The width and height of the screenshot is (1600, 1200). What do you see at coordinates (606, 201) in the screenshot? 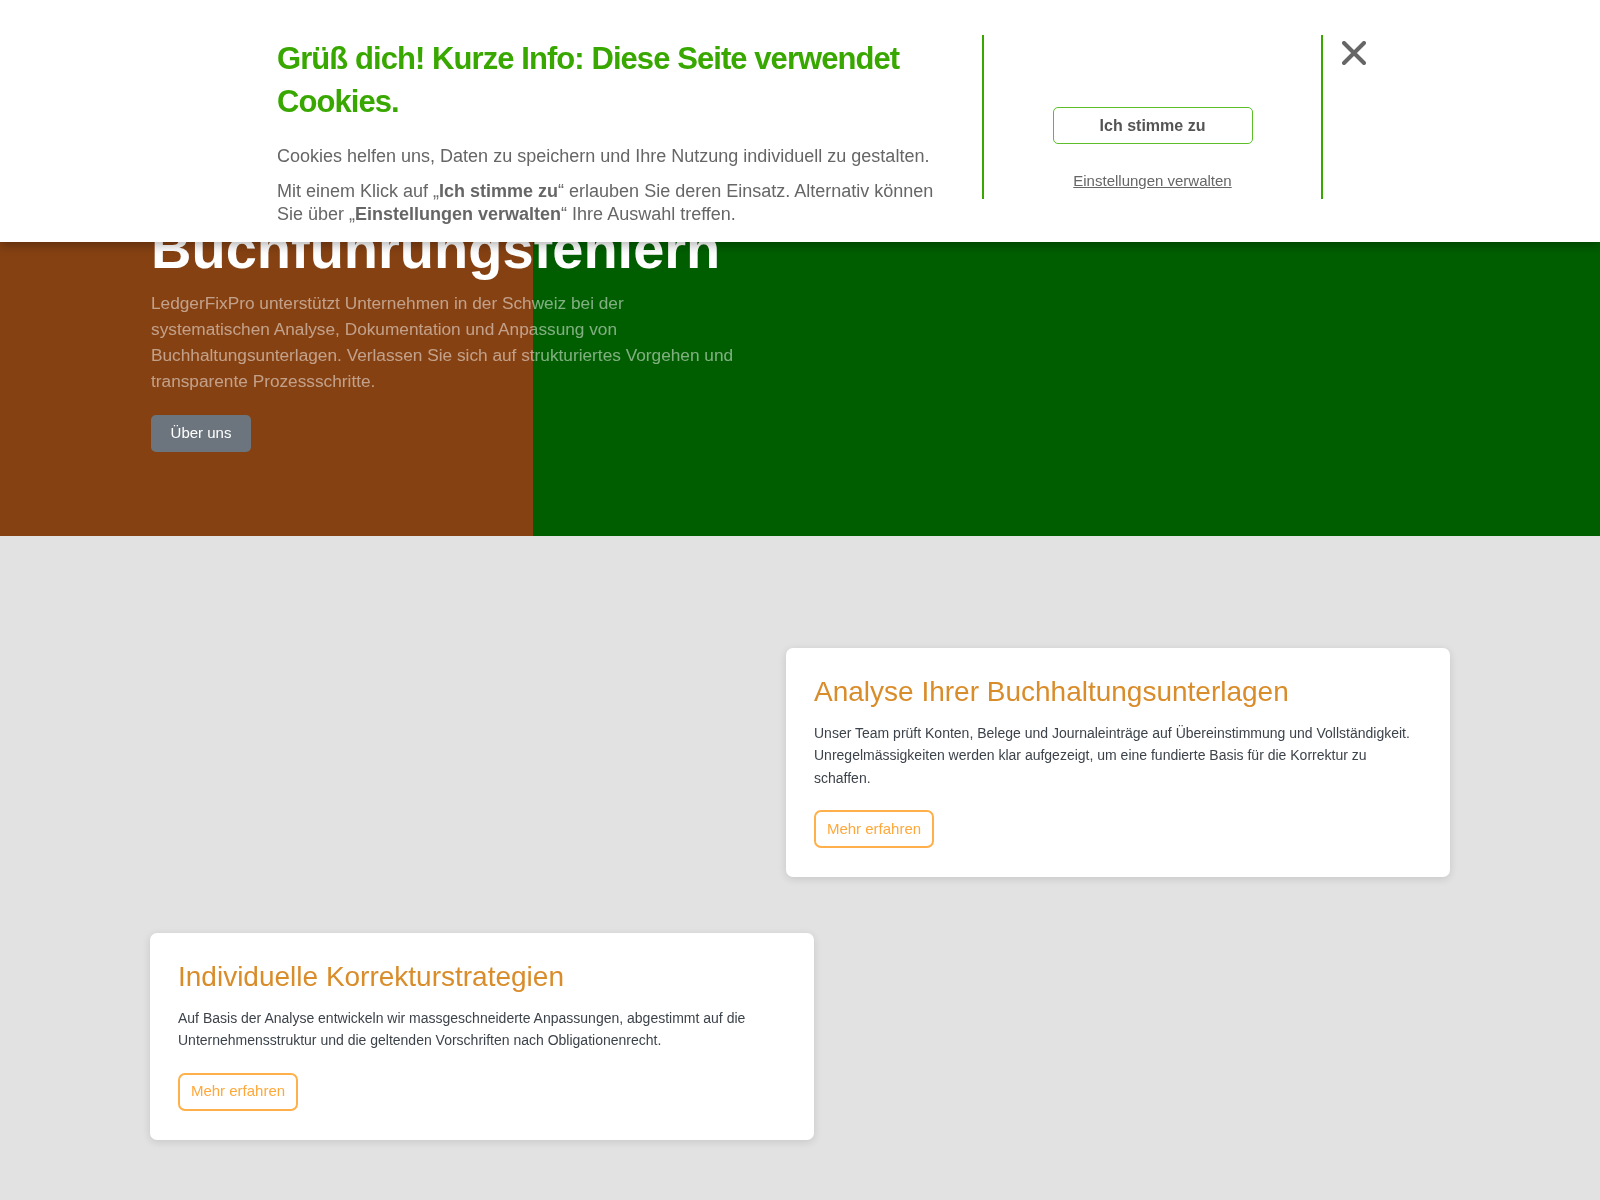
I see `cookie-text: Mit einem Klick auf „Ich stimme zu“ erlauben Sie deren Einsatz. Alternativ können Sie über „Einstellungen verwalten“ Ihre Auswahl treffen.` at bounding box center [606, 201].